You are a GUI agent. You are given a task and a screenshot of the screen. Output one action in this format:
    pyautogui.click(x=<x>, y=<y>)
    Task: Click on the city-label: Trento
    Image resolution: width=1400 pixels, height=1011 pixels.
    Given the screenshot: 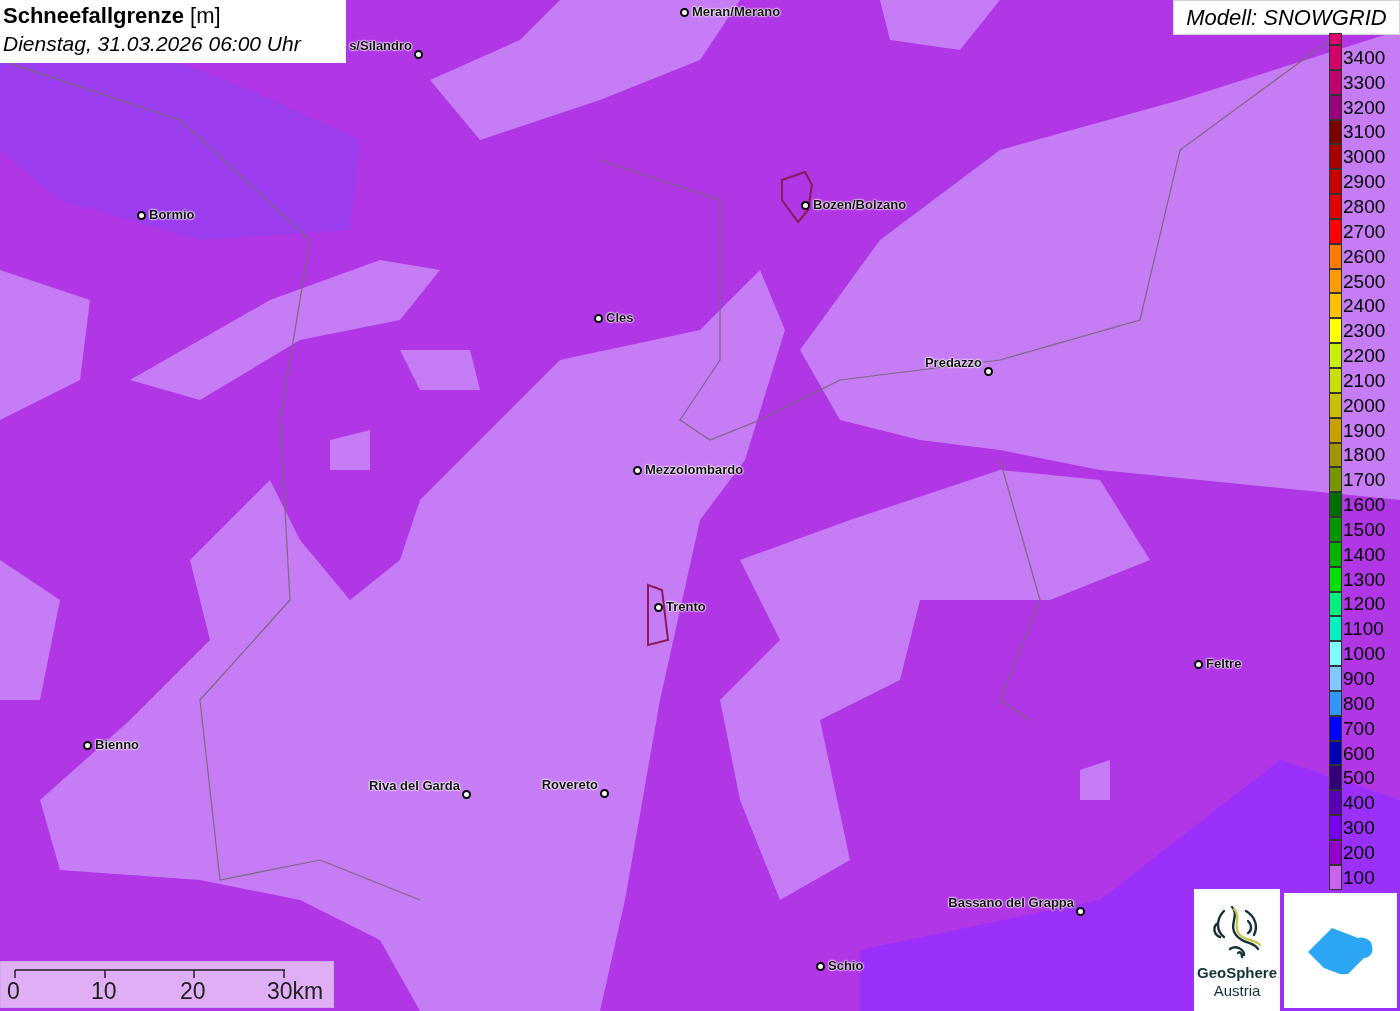 What is the action you would take?
    pyautogui.click(x=686, y=606)
    